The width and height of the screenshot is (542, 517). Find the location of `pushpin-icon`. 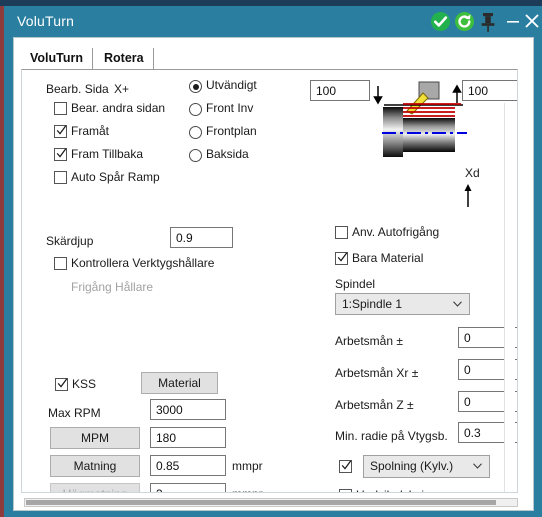

pushpin-icon is located at coordinates (488, 22).